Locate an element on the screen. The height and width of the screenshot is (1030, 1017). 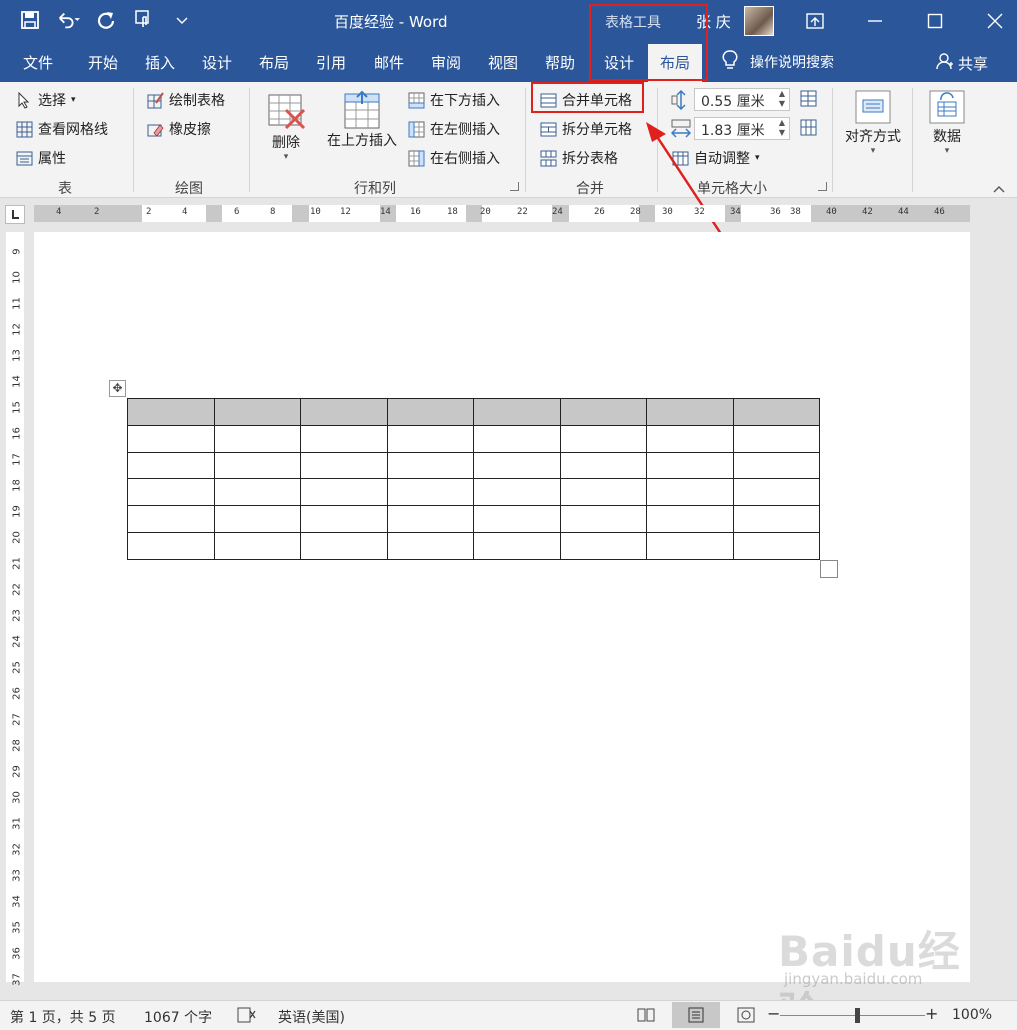
distribute-columns-icon is located at coordinates (808, 127).